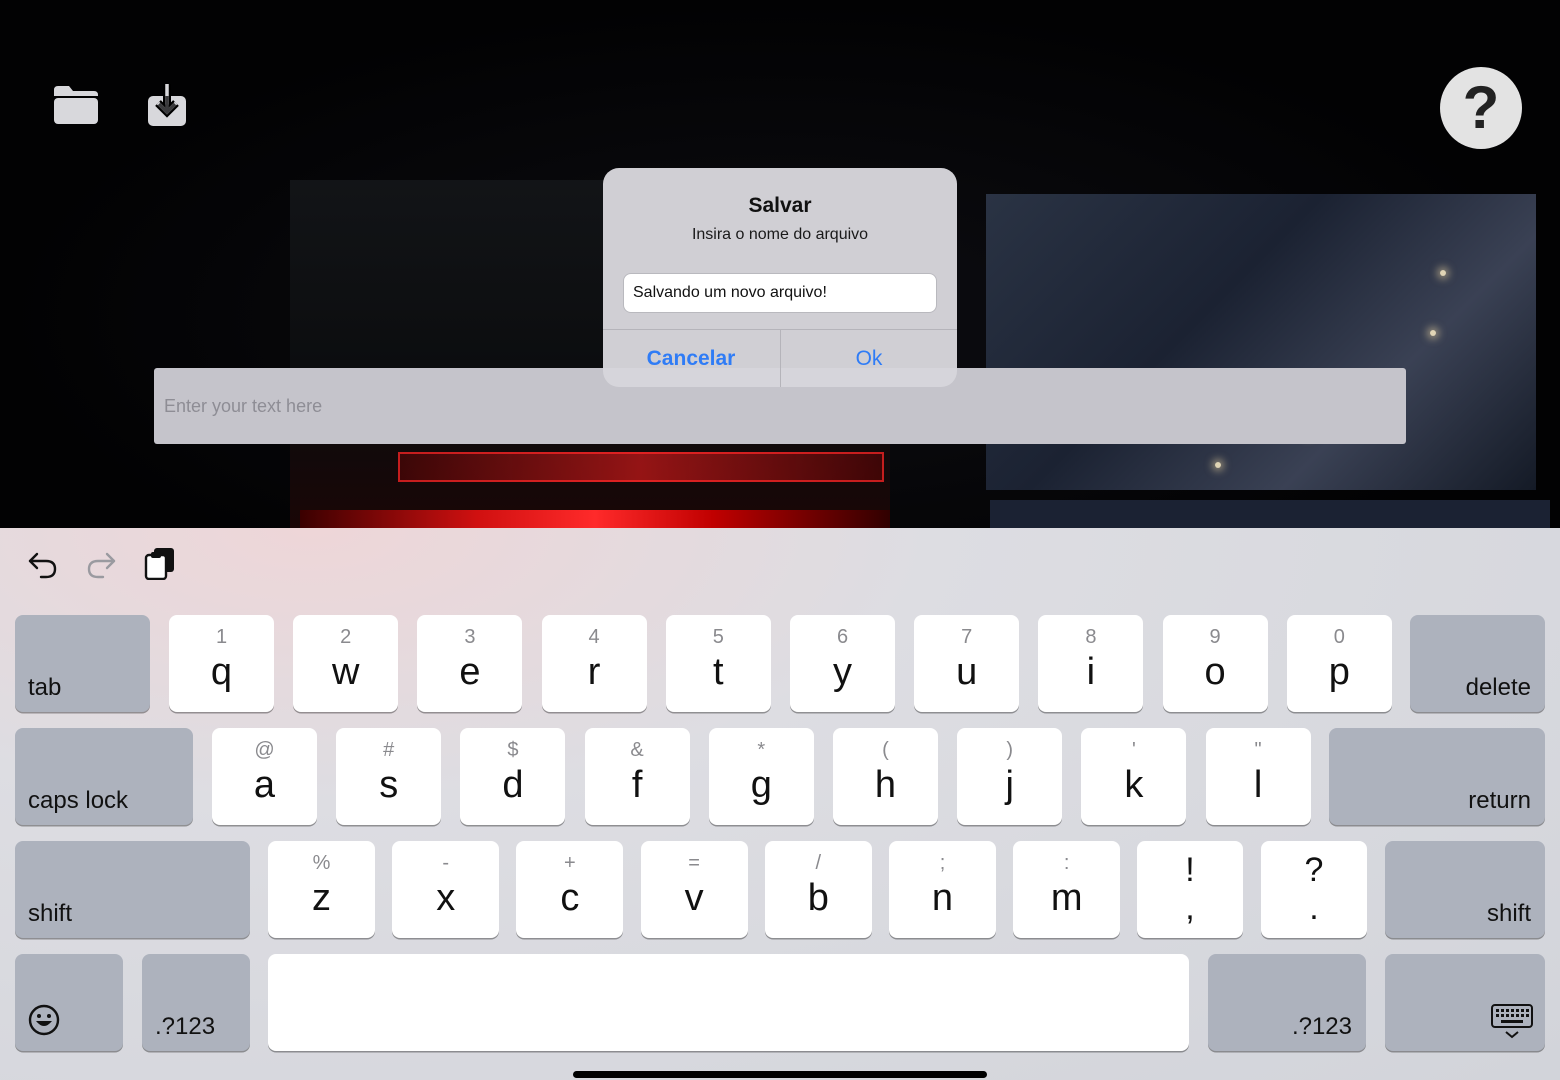 Image resolution: width=1560 pixels, height=1080 pixels. Describe the element at coordinates (1190, 908) in the screenshot. I see `key-label: ,` at that location.